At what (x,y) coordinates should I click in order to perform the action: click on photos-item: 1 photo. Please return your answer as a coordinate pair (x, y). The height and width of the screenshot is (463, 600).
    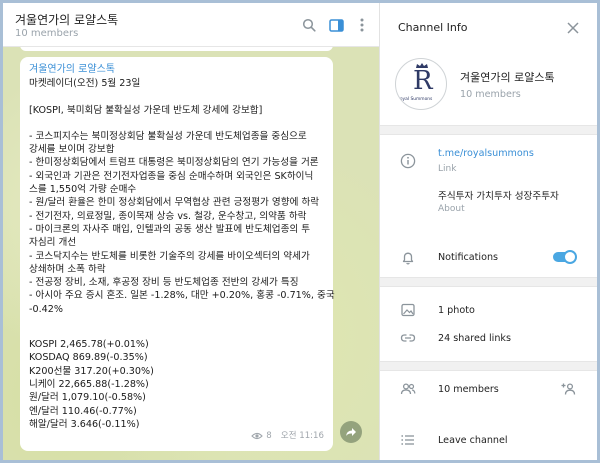
    Looking at the image, I should click on (456, 310).